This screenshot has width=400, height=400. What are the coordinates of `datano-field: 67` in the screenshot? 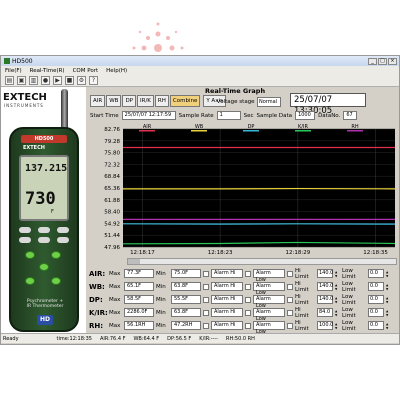 It's located at (350, 115).